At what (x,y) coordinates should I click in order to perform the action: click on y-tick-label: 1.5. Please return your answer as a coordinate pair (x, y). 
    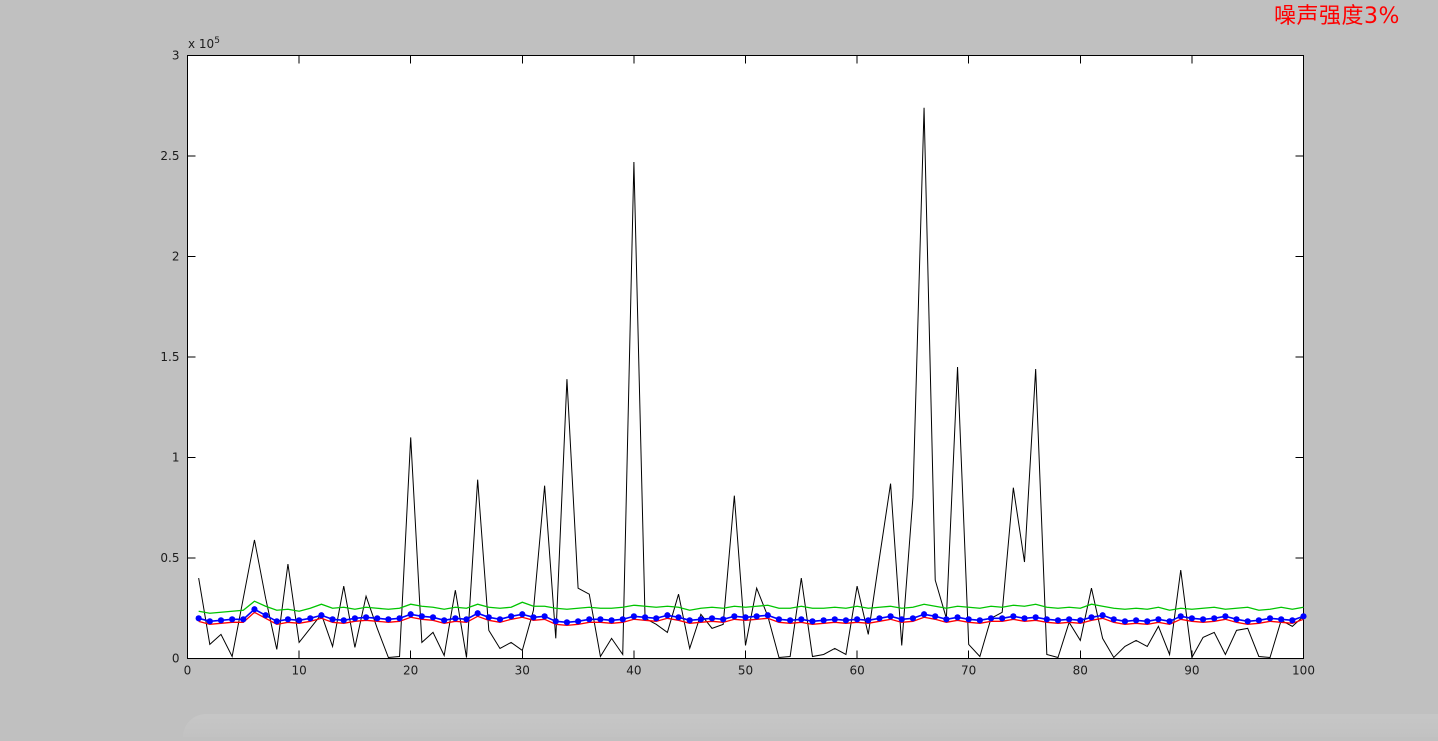
    Looking at the image, I should click on (169, 357).